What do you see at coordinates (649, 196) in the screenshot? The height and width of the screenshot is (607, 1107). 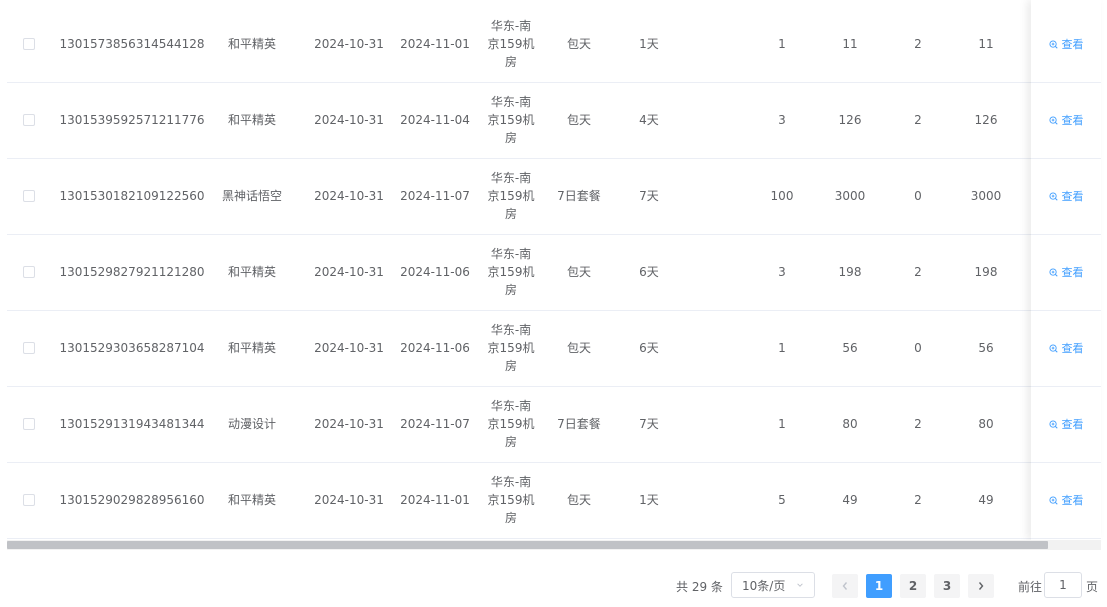 I see `duration-cell: 7天` at bounding box center [649, 196].